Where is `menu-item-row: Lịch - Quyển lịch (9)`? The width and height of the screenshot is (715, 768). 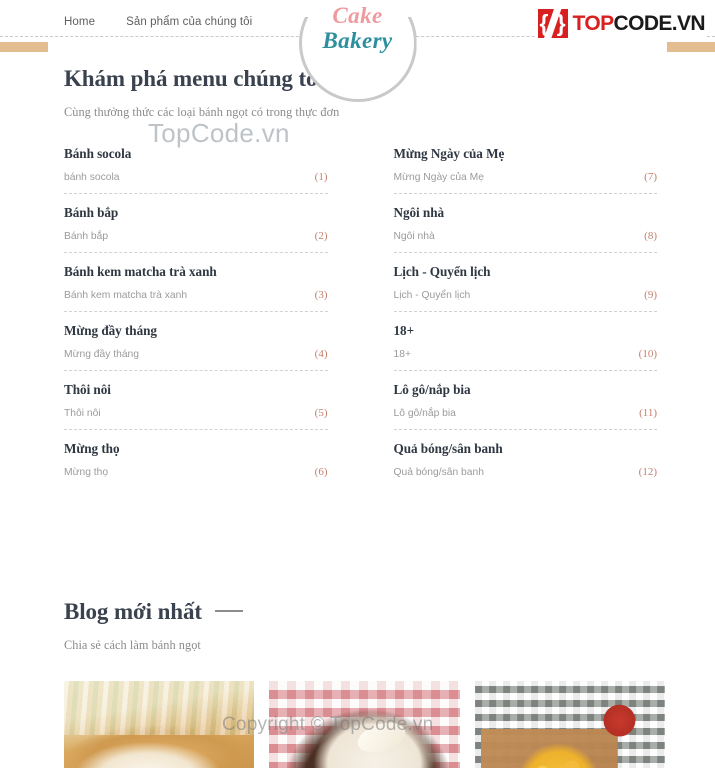 menu-item-row: Lịch - Quyển lịch (9) is located at coordinates (526, 295).